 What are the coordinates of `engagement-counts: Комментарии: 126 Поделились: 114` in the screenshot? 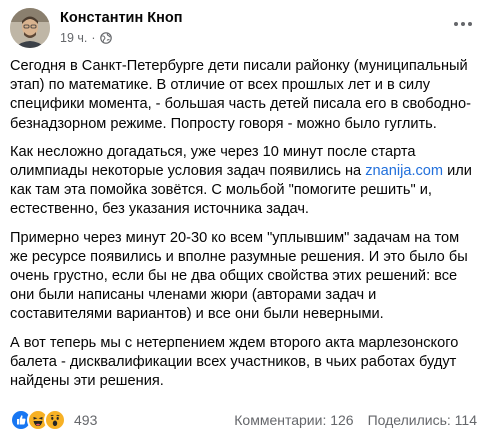 It's located at (355, 420).